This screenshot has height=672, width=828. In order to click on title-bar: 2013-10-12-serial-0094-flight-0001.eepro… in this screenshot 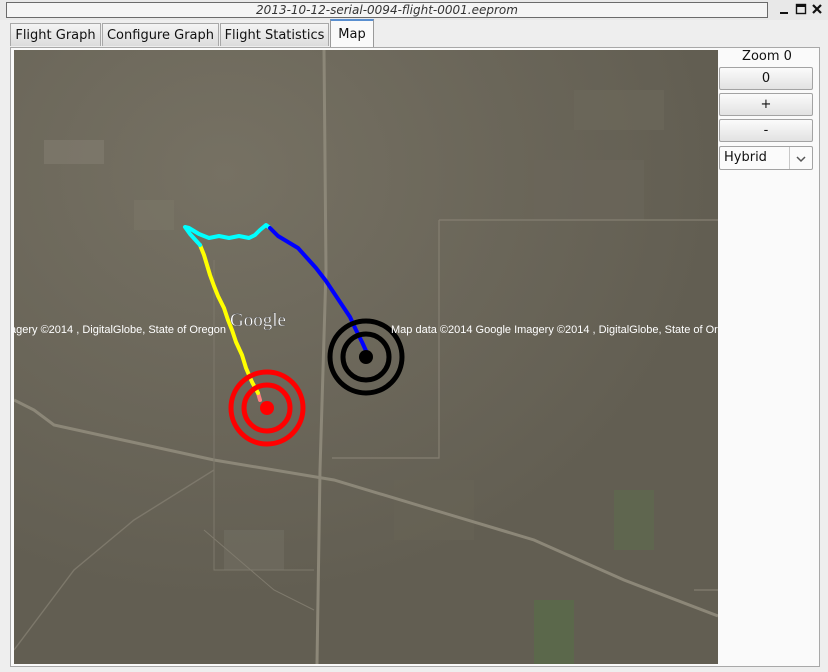, I will do `click(414, 10)`.